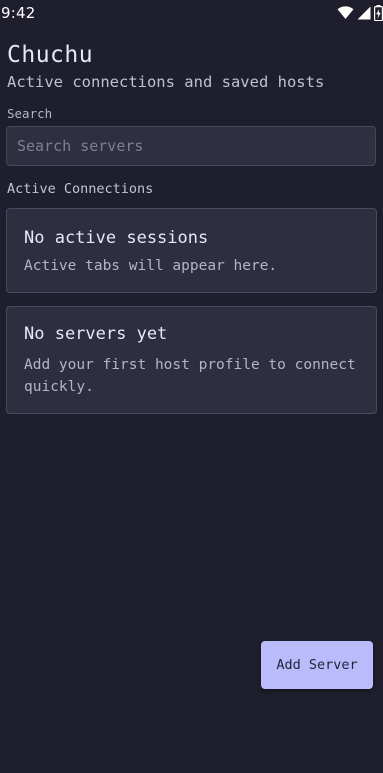 The width and height of the screenshot is (383, 773). What do you see at coordinates (166, 82) in the screenshot?
I see `app-subtitle: Active connections and saved hosts` at bounding box center [166, 82].